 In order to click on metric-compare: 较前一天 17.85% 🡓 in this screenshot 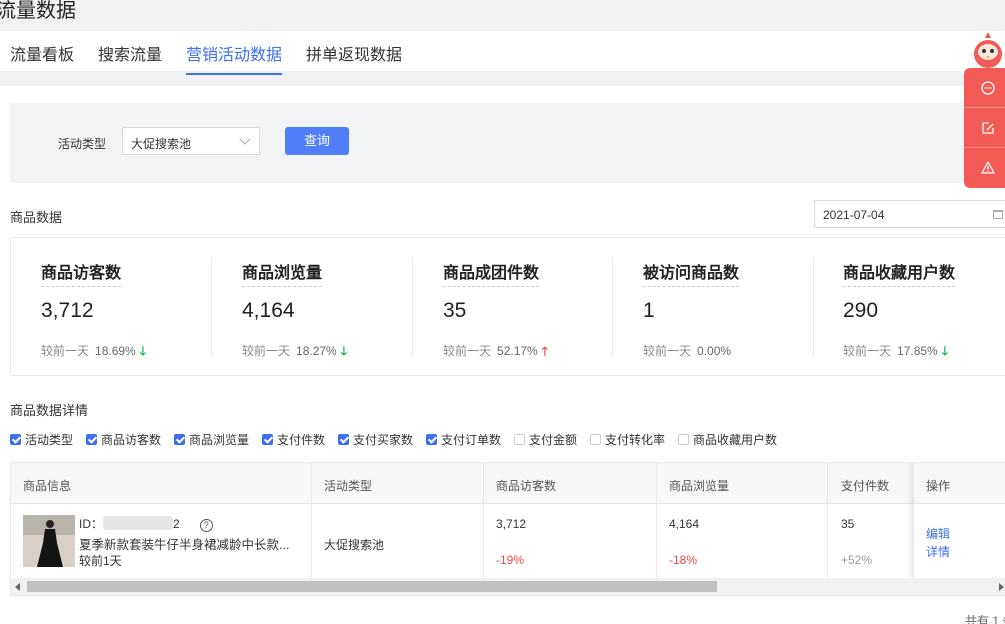, I will do `click(895, 352)`.